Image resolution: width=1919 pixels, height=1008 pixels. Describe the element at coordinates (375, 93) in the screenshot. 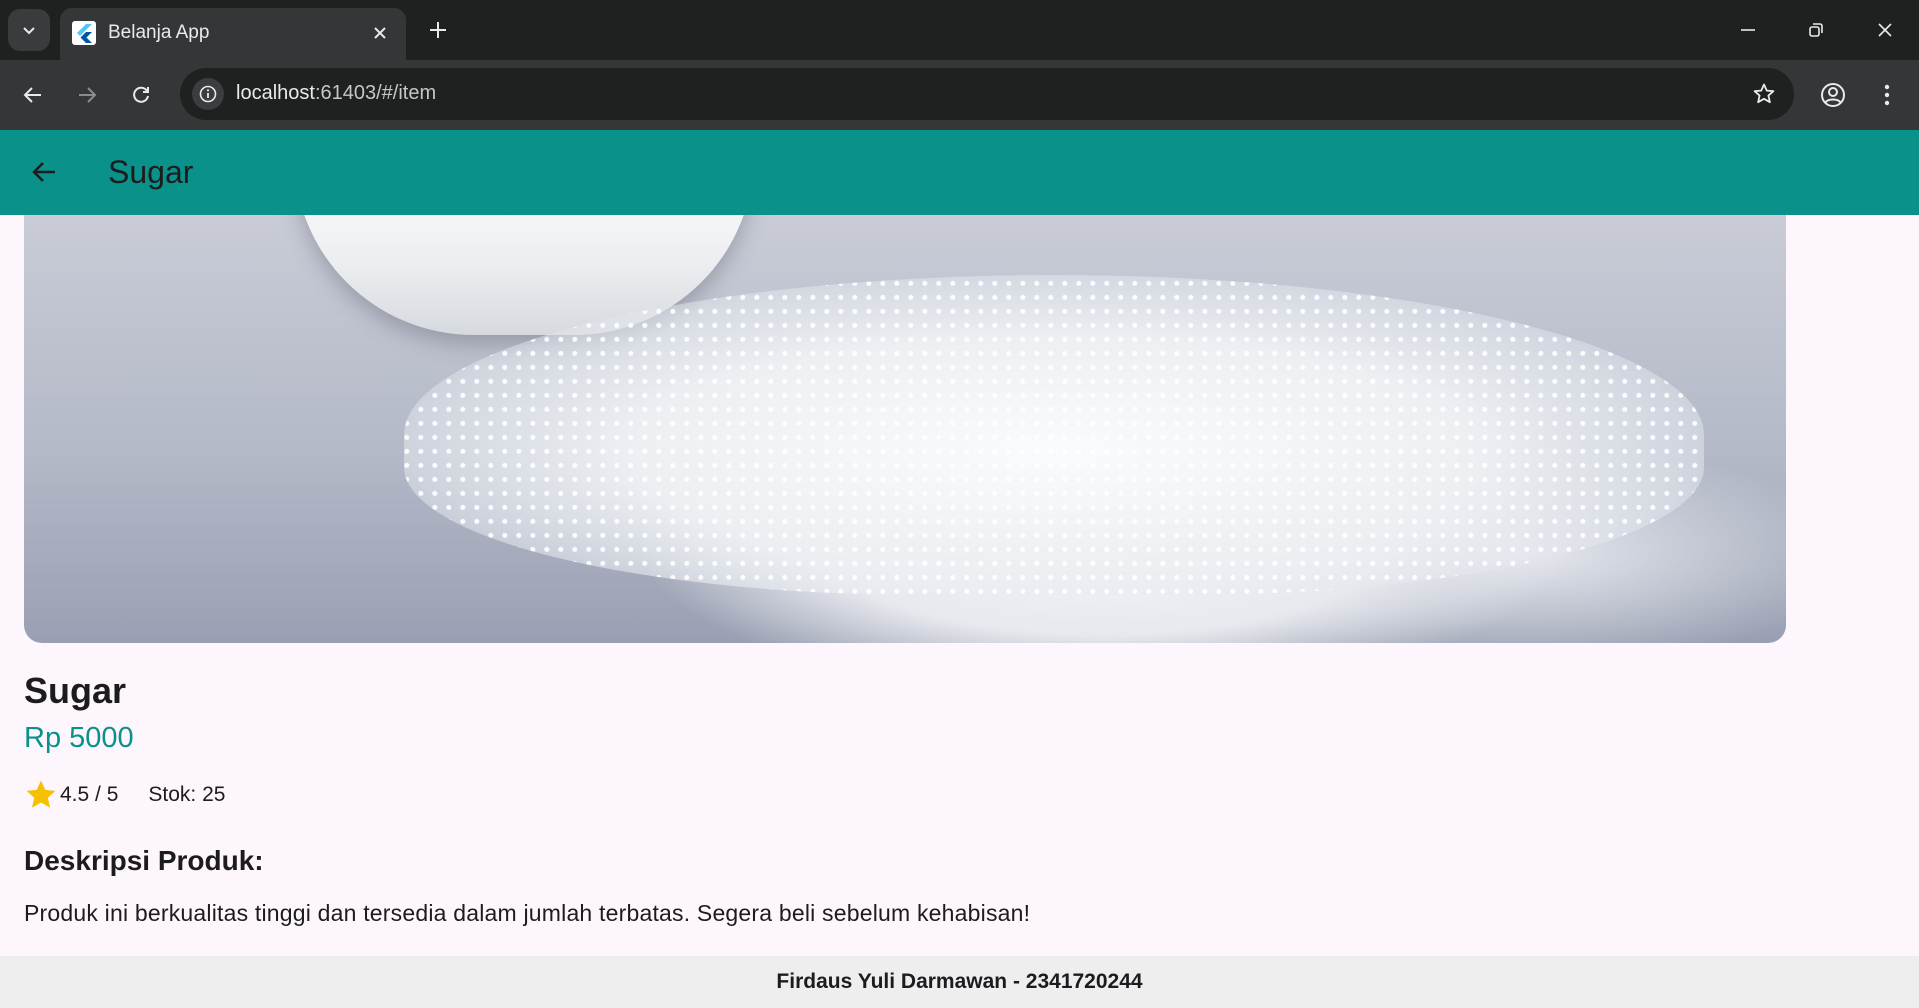

I see `url-path: :61403/#/item` at that location.